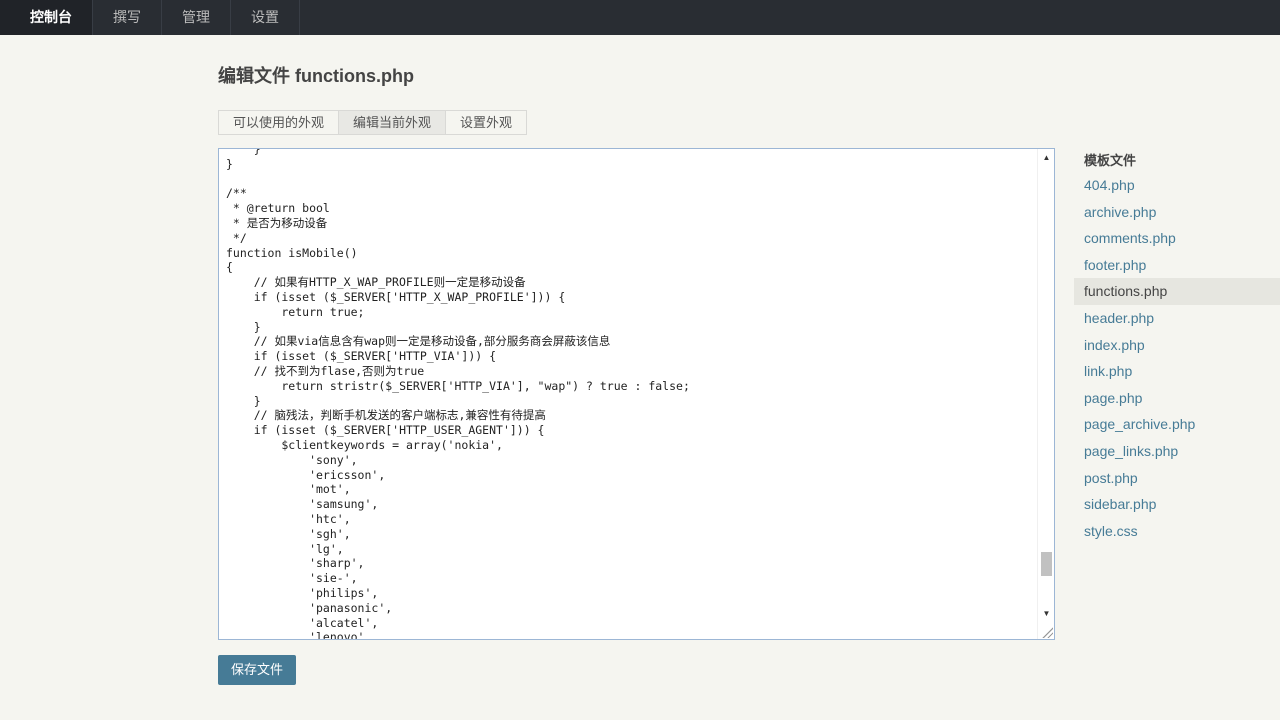 Image resolution: width=1280 pixels, height=720 pixels. I want to click on code-line: 'lenovo',, so click(631, 634).